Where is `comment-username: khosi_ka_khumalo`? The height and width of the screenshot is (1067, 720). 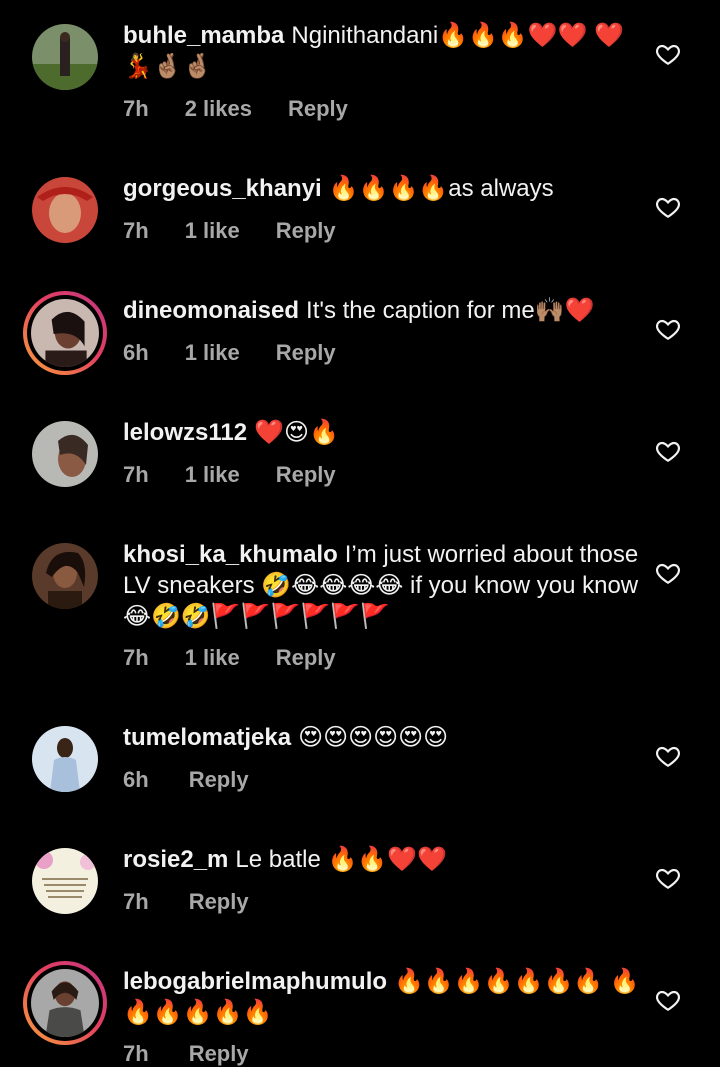 comment-username: khosi_ka_khumalo is located at coordinates (230, 554).